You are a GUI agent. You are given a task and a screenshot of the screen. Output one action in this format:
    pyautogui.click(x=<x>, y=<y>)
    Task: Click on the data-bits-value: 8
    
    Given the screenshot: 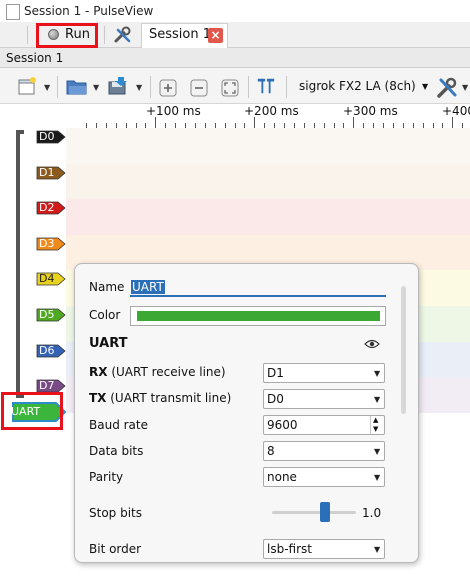 What is the action you would take?
    pyautogui.click(x=271, y=451)
    